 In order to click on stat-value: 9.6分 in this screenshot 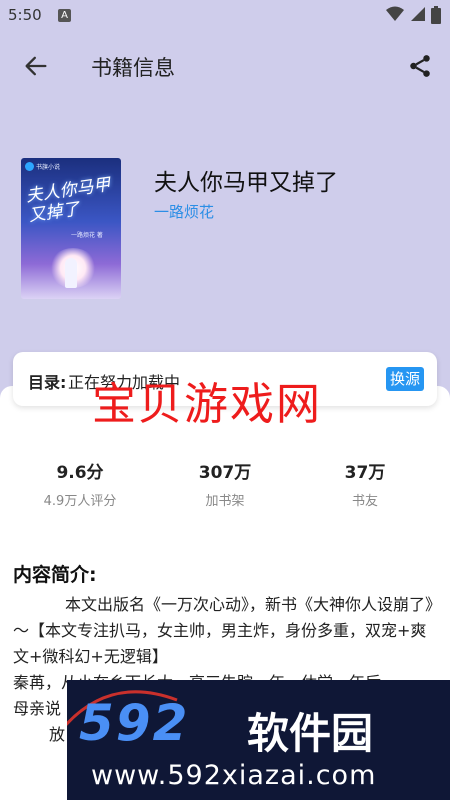, I will do `click(80, 473)`.